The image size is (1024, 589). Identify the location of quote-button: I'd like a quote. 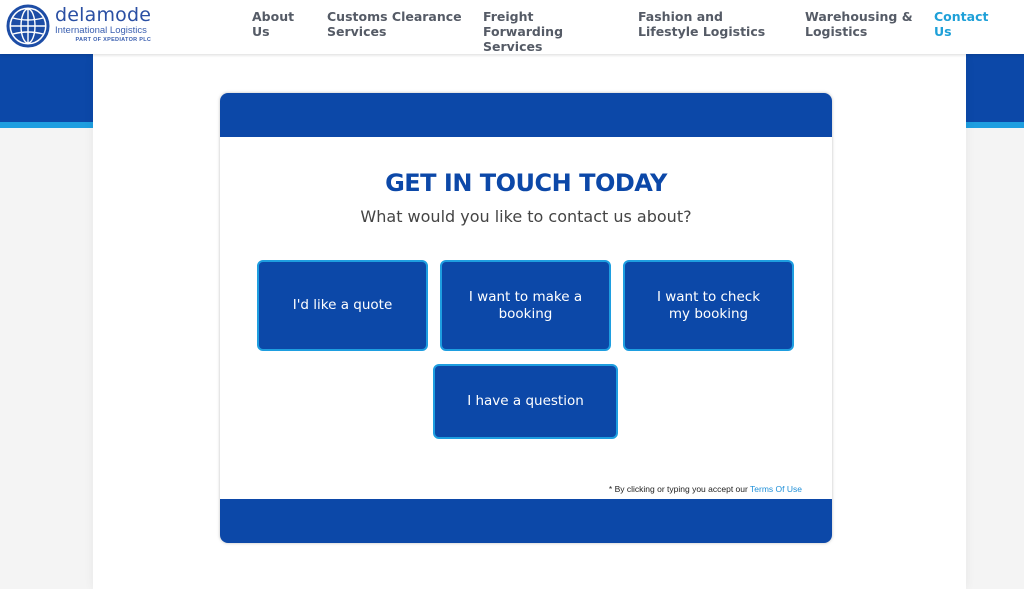
(342, 305).